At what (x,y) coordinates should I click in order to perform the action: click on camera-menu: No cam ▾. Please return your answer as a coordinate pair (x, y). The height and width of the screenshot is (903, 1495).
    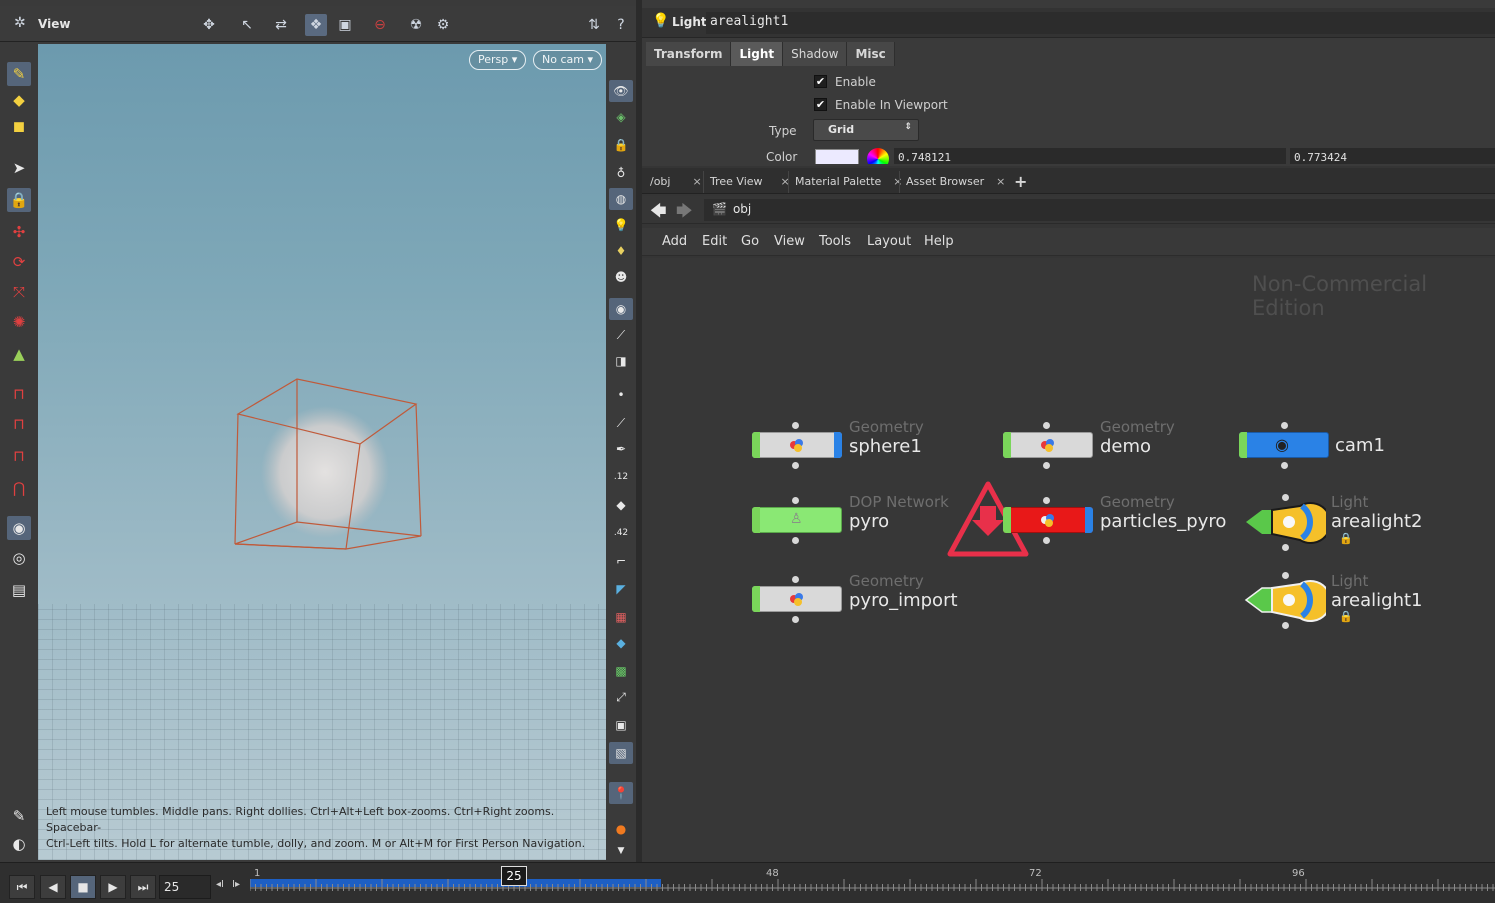
    Looking at the image, I should click on (567, 60).